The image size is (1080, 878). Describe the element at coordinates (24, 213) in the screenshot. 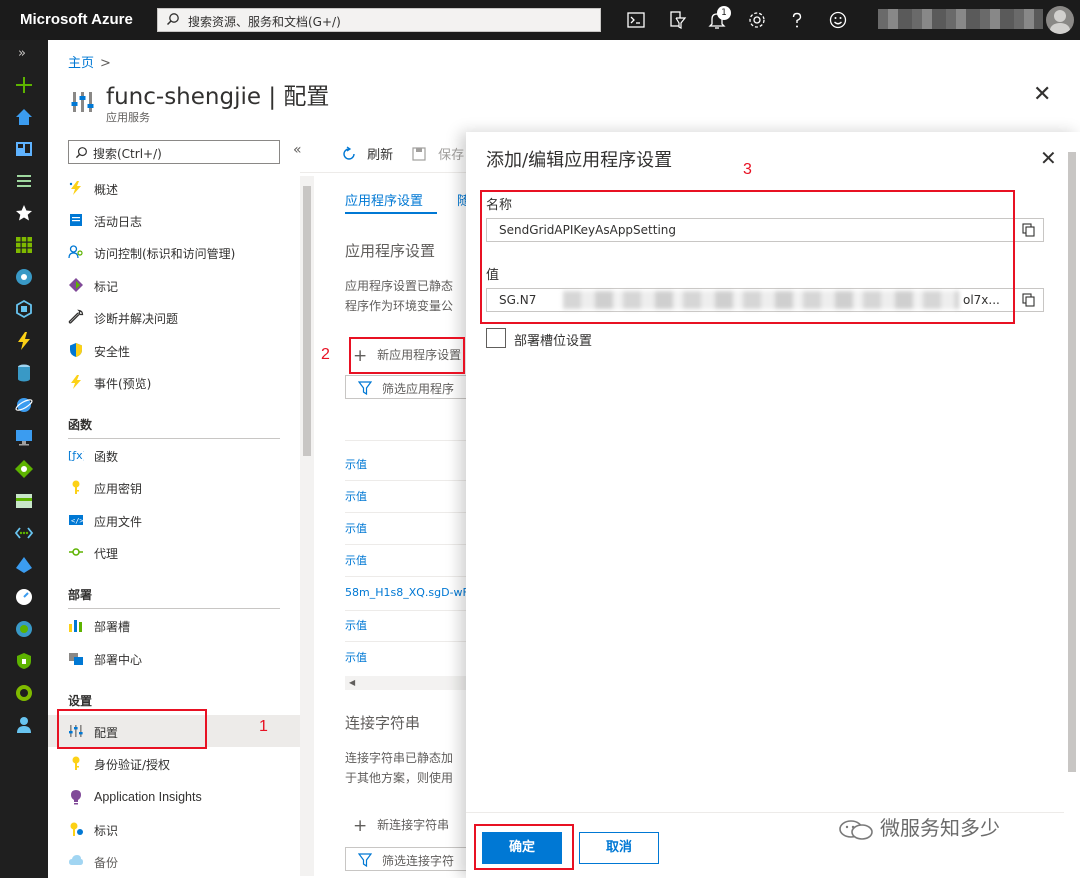

I see `favorites-star-icon` at that location.